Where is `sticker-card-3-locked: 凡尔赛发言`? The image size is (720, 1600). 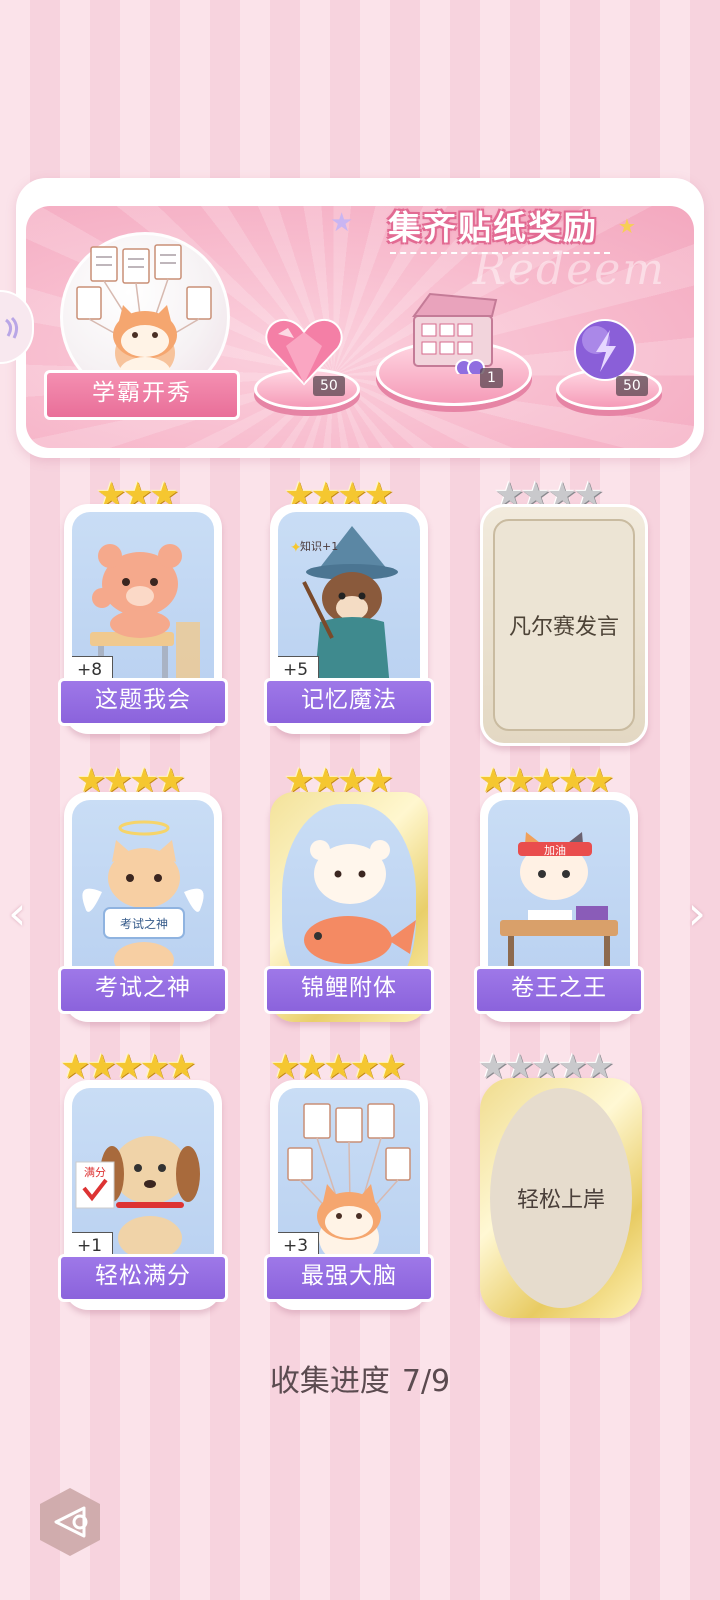
sticker-card-3-locked: 凡尔赛发言 is located at coordinates (564, 625).